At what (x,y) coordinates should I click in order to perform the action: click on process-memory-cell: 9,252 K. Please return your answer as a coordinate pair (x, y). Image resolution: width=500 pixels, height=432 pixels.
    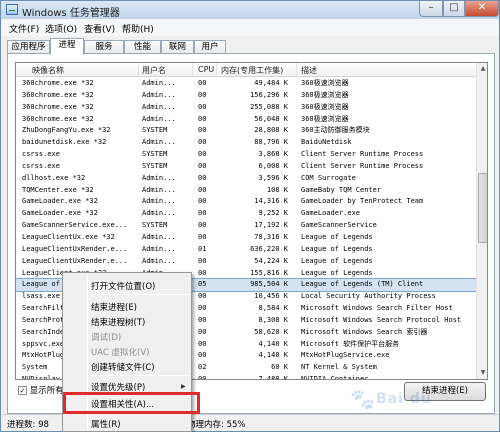
    Looking at the image, I should click on (273, 213).